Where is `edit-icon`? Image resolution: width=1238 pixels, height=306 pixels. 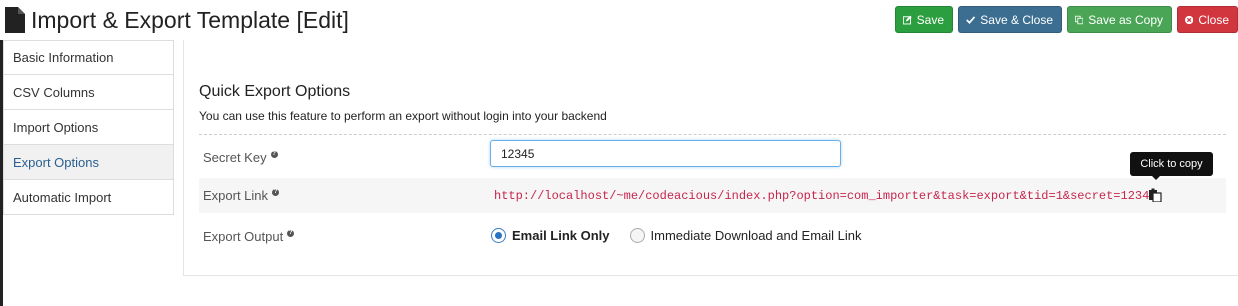
edit-icon is located at coordinates (907, 19).